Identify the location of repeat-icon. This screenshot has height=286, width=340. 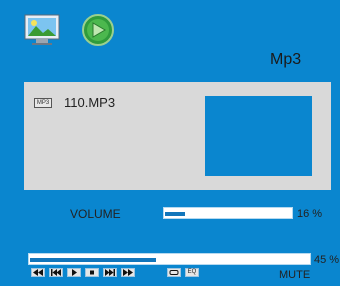
(174, 272).